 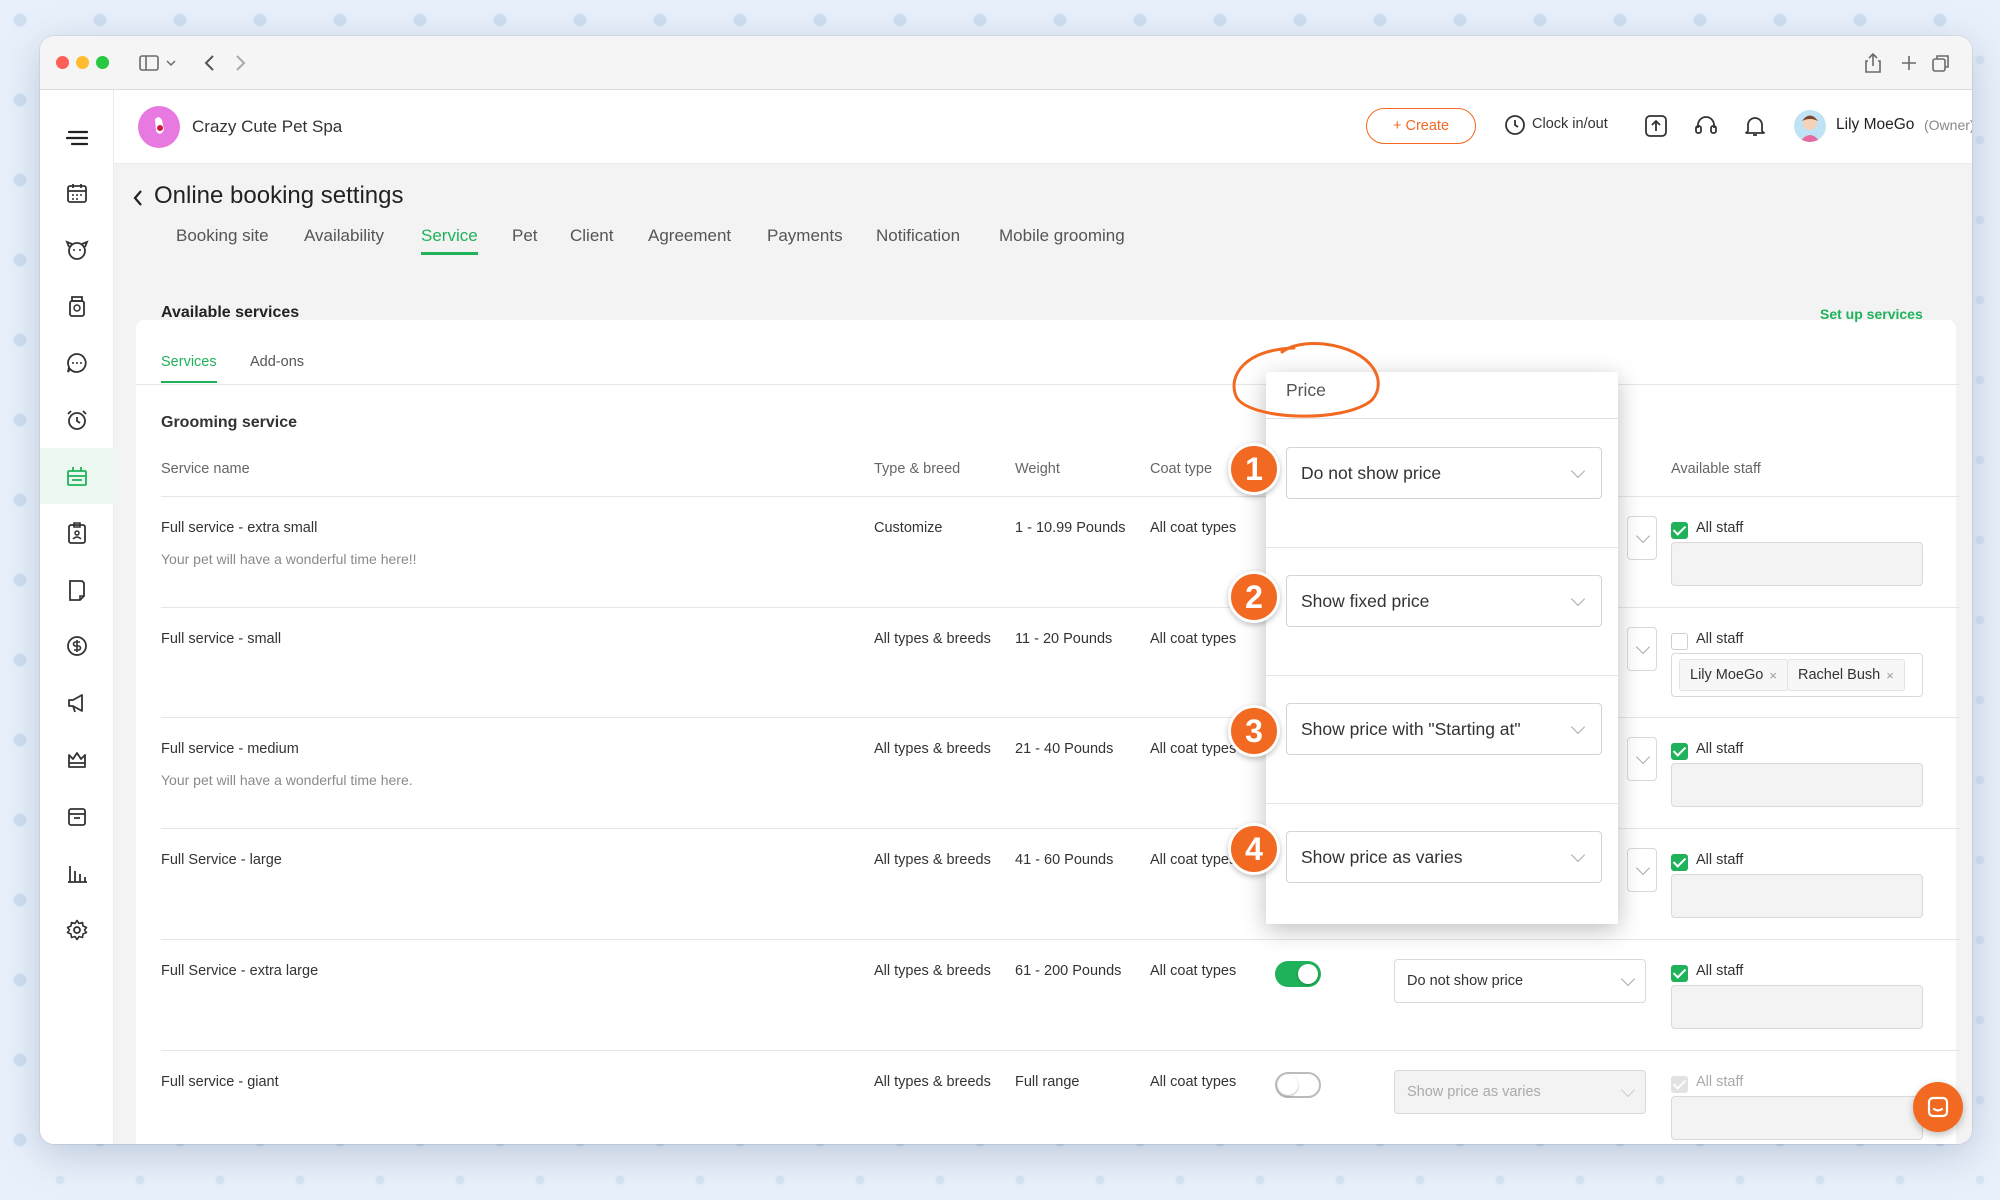 What do you see at coordinates (1444, 601) in the screenshot?
I see `price-option-fixed: Show fixed price` at bounding box center [1444, 601].